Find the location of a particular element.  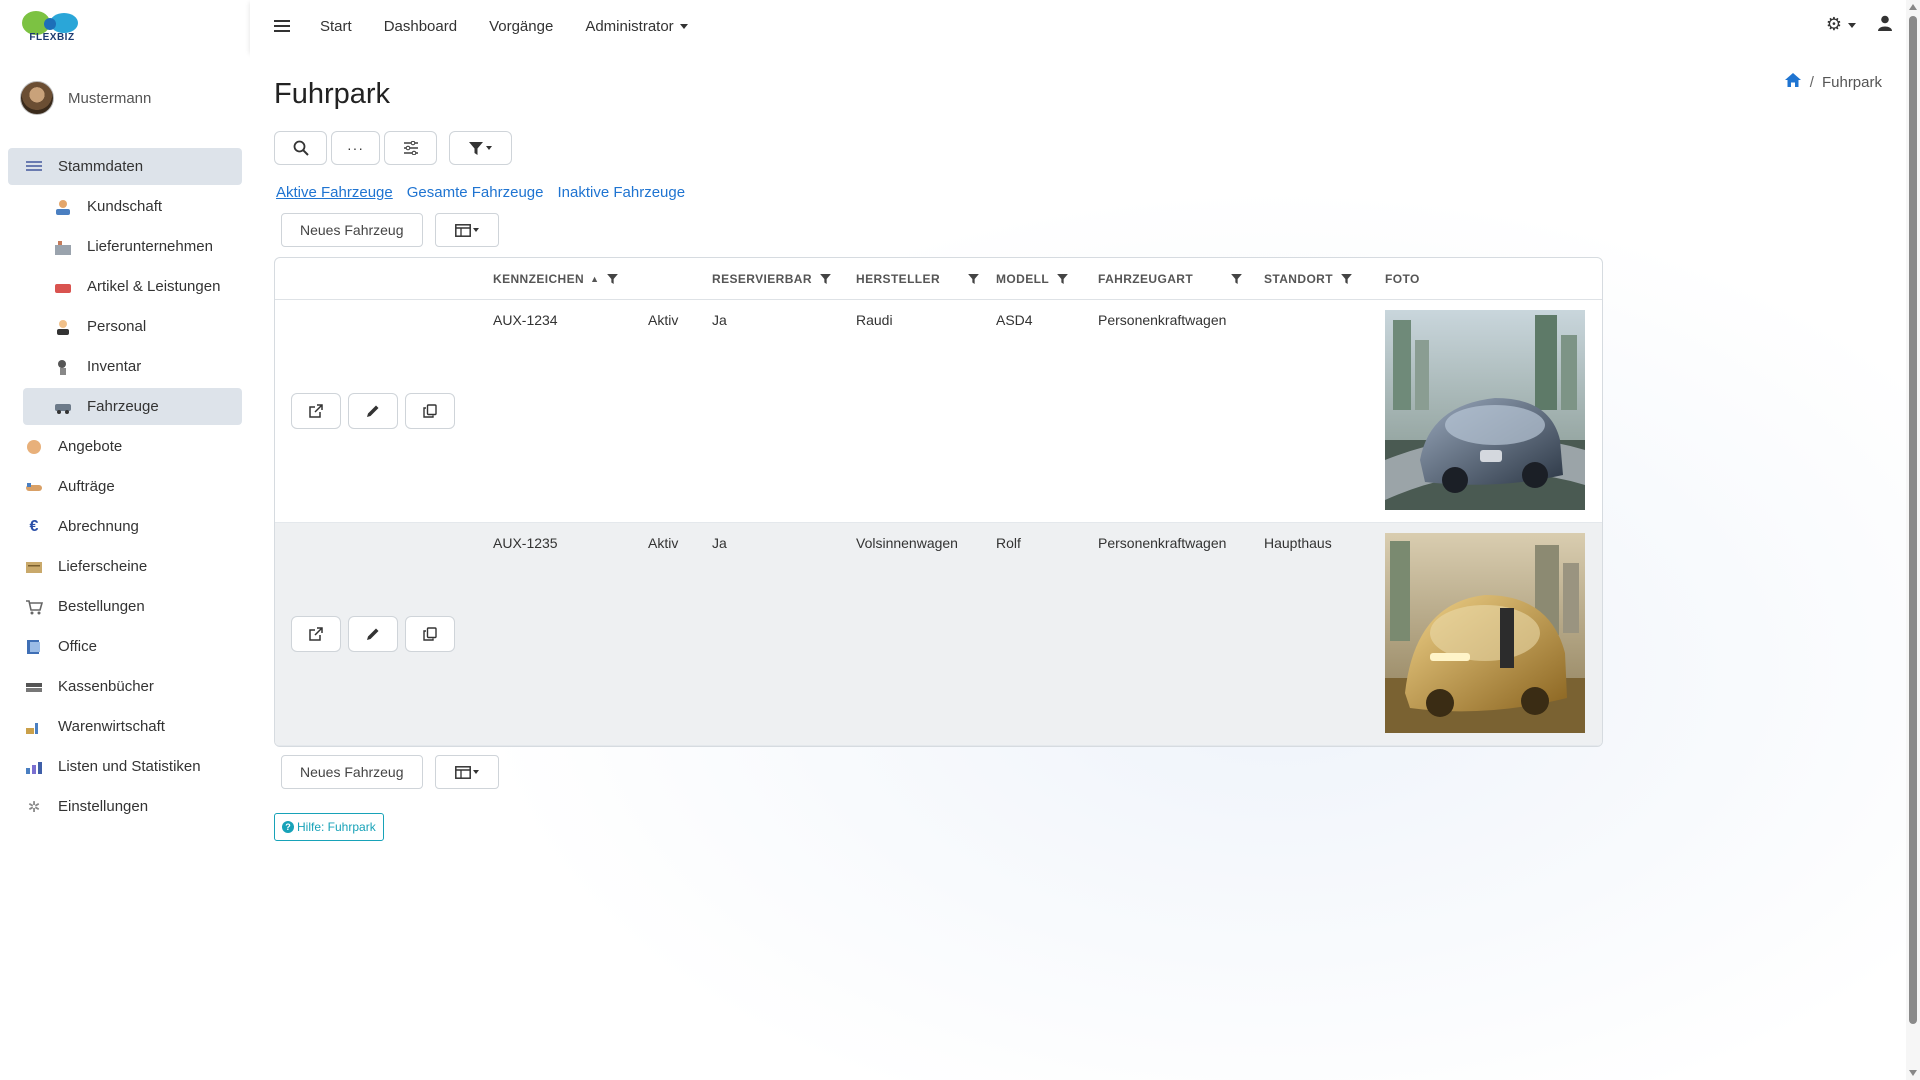

column-header-reservierbar: RESERVIERBAR is located at coordinates (771, 279).